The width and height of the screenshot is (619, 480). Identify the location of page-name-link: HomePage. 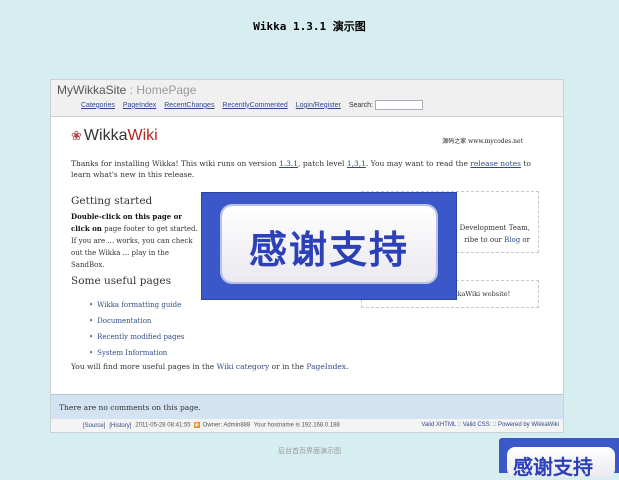
(166, 90).